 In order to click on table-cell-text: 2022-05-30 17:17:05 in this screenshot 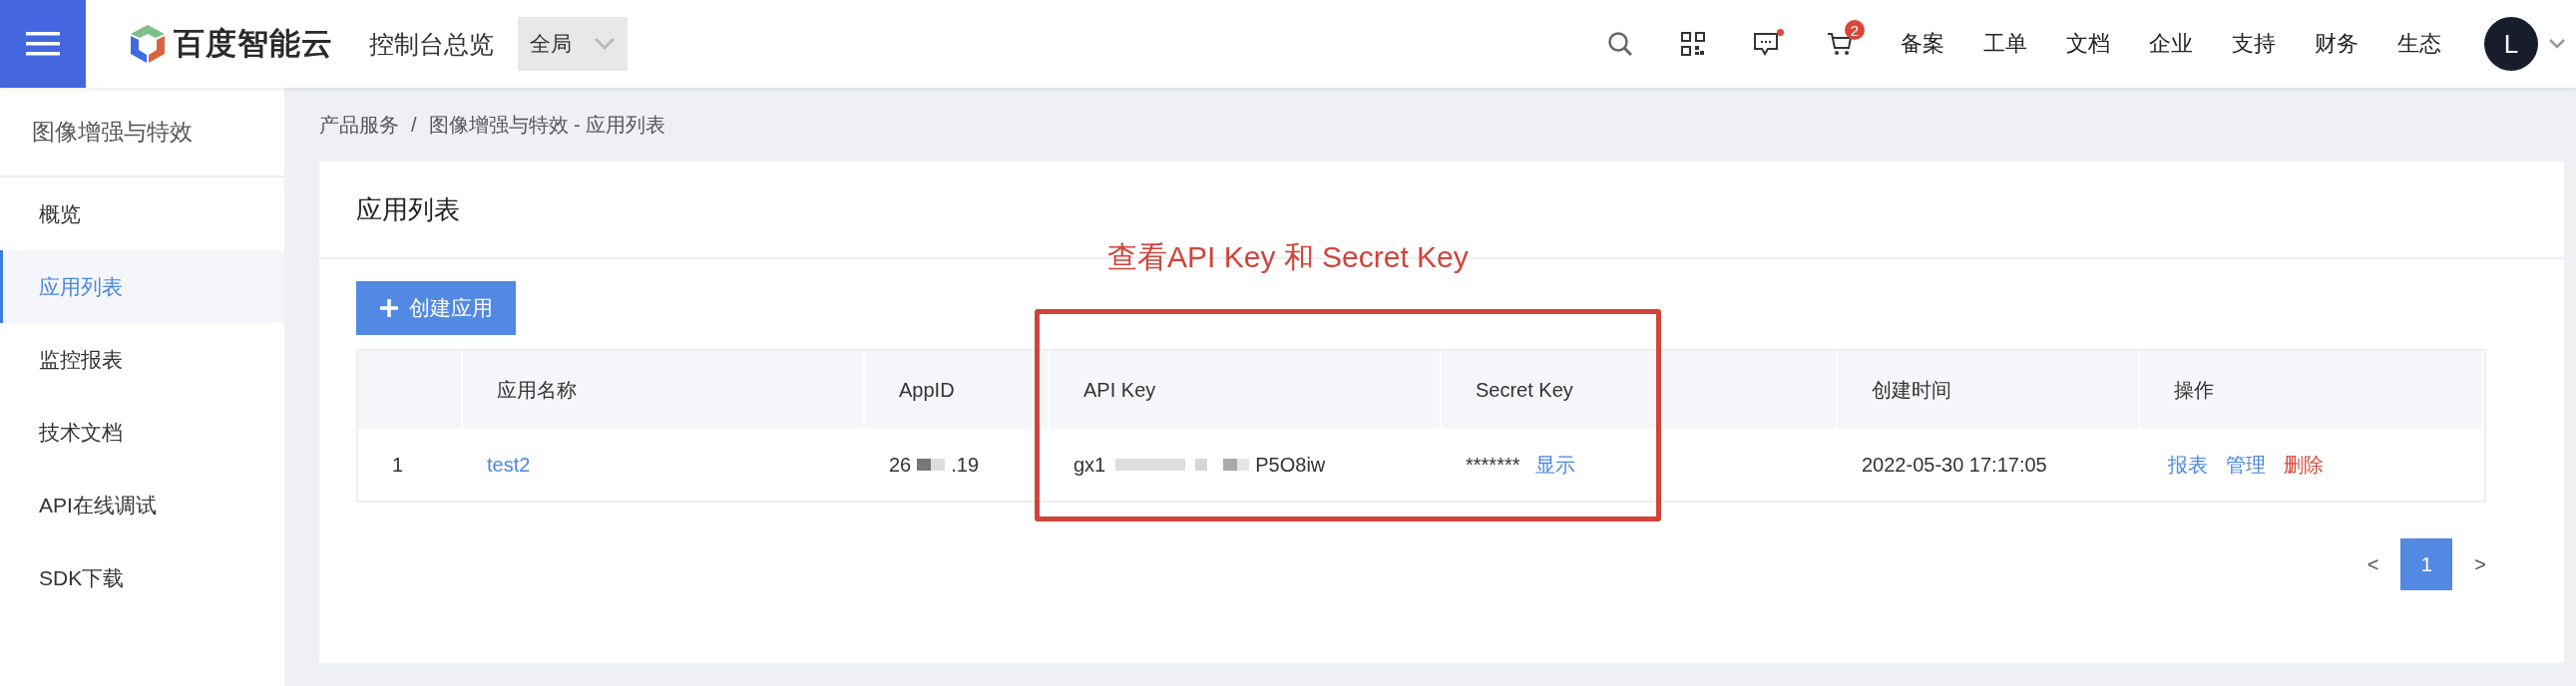, I will do `click(1955, 465)`.